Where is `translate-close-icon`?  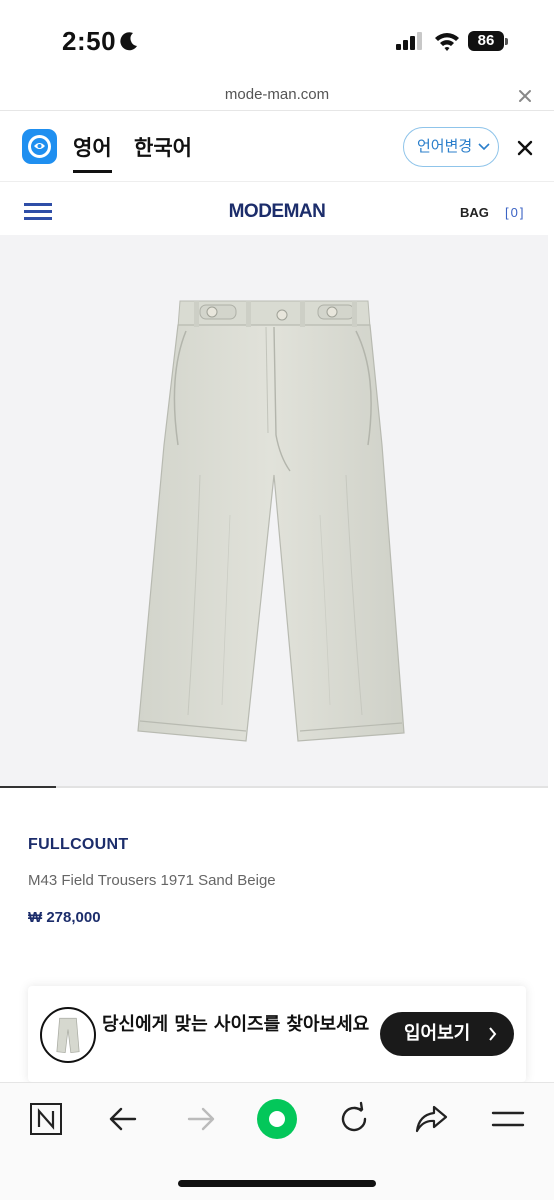
translate-close-icon is located at coordinates (525, 148).